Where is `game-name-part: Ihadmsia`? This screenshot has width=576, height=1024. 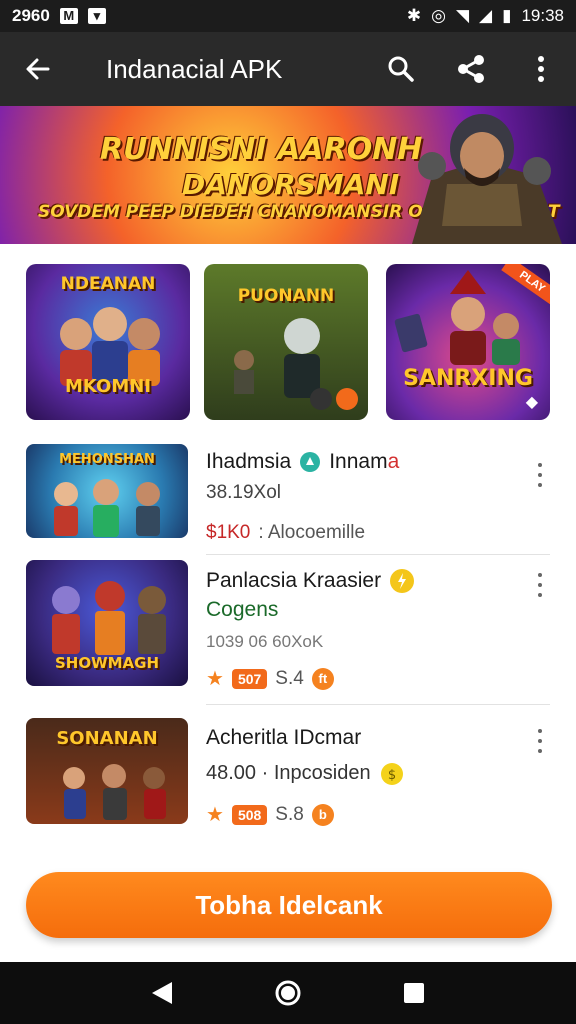
game-name-part: Ihadmsia is located at coordinates (249, 461).